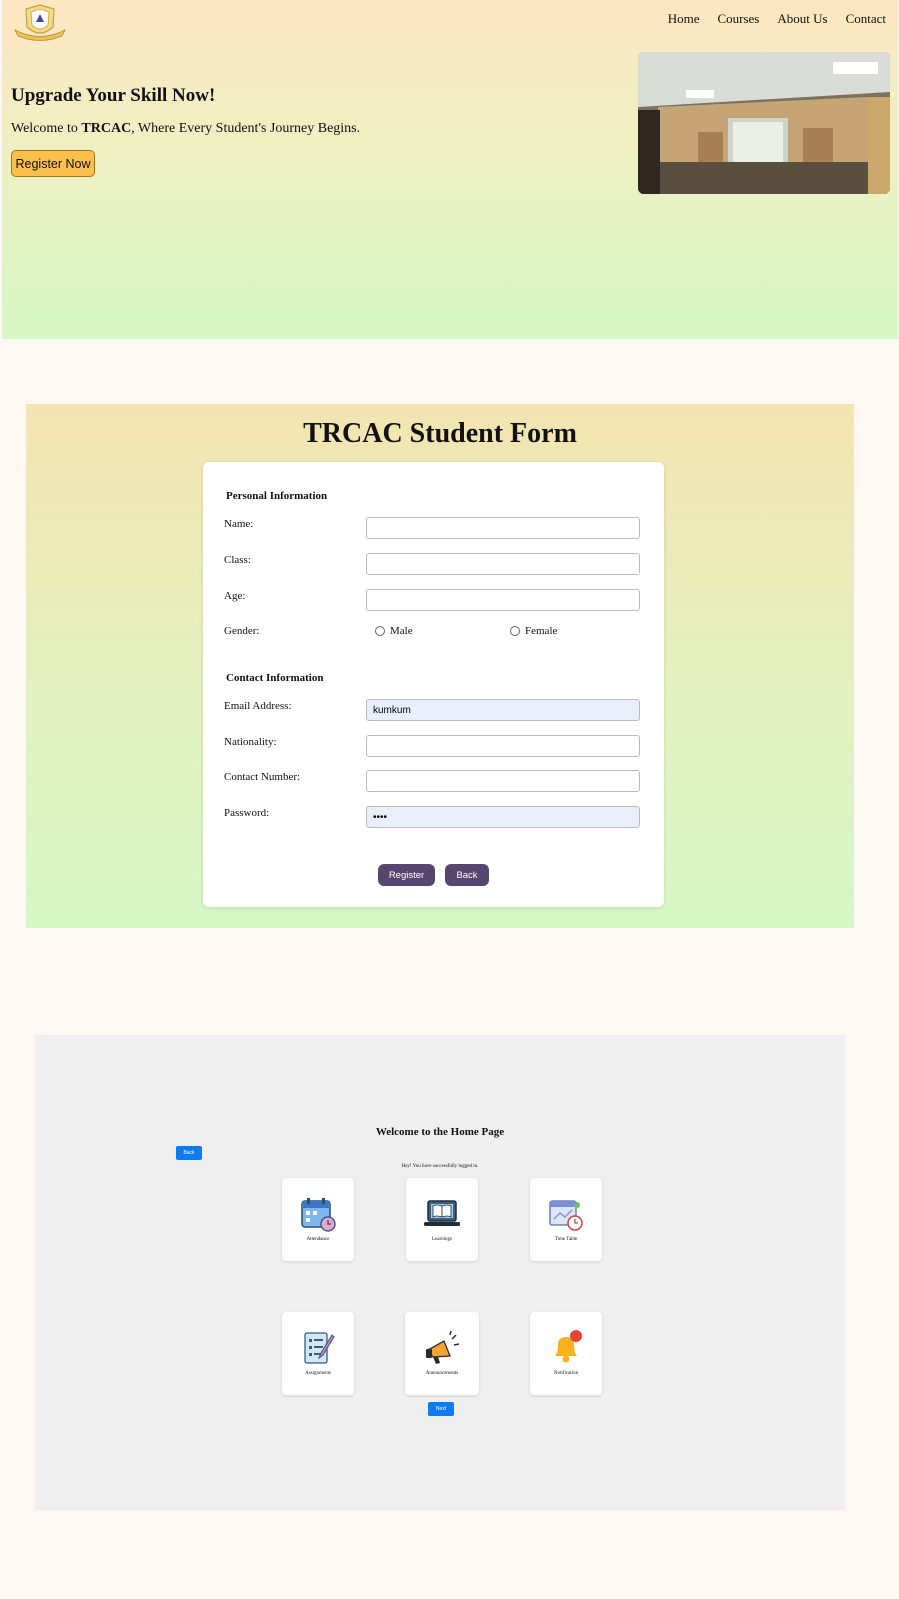  Describe the element at coordinates (258, 706) in the screenshot. I see `email-label: Email Address:` at that location.